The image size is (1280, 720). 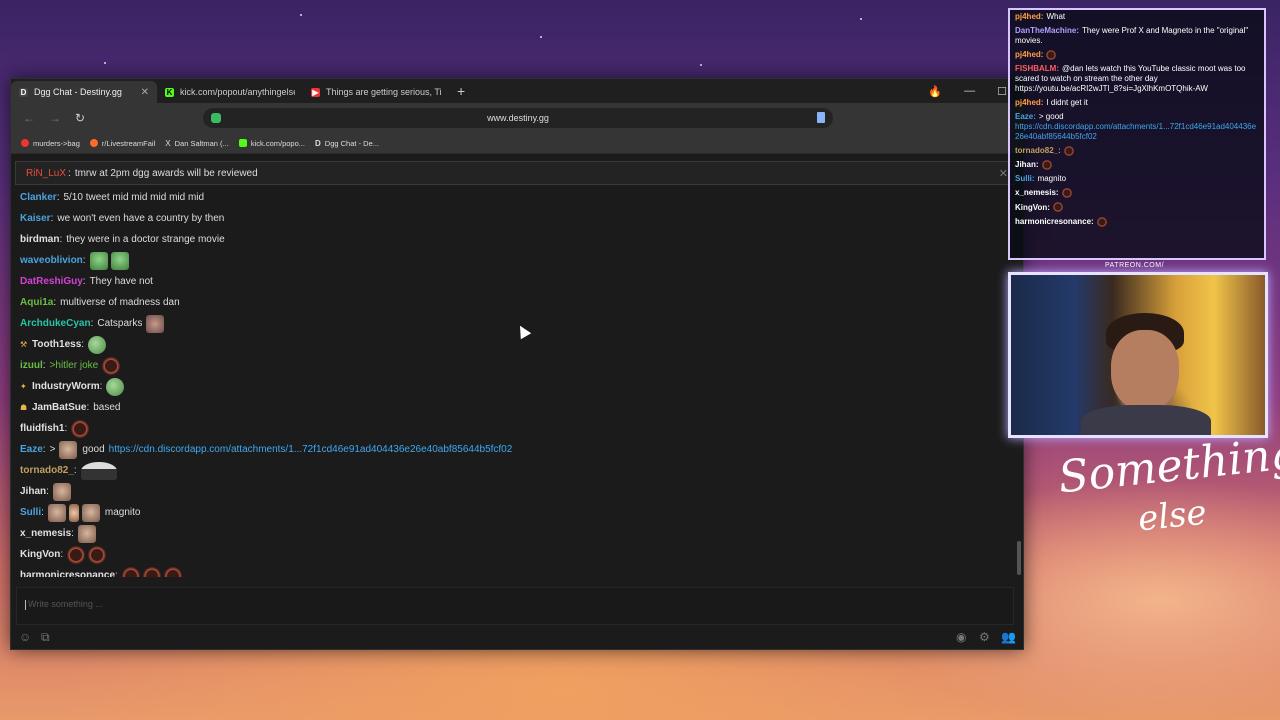 I want to click on overlay-username: tornado82_:, so click(x=1038, y=151).